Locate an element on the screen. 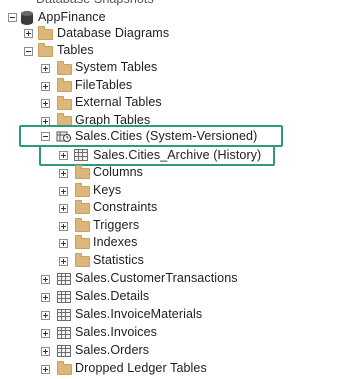  tree-node-external-tables: External Tables is located at coordinates (118, 102).